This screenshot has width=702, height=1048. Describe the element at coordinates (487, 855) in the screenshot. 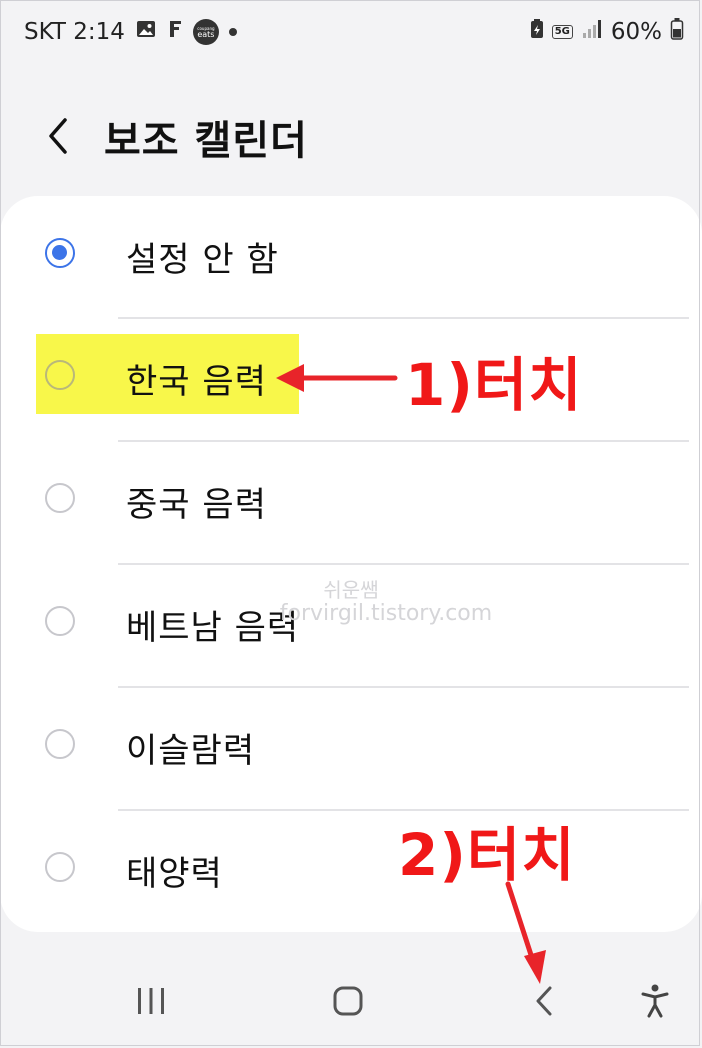

I see `annotation-step2: 2)터치` at that location.